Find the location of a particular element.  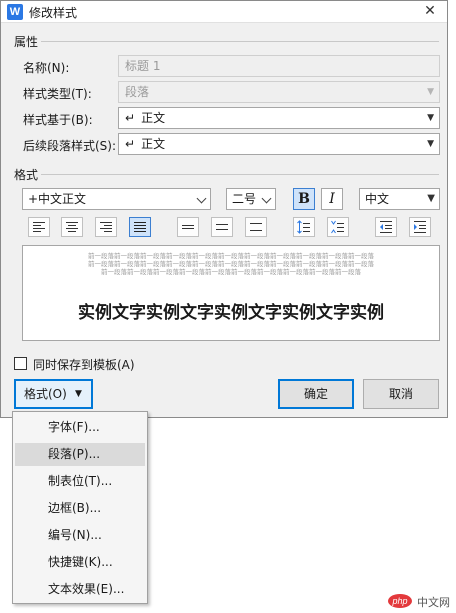

font-size-select: 二号 is located at coordinates (251, 199).